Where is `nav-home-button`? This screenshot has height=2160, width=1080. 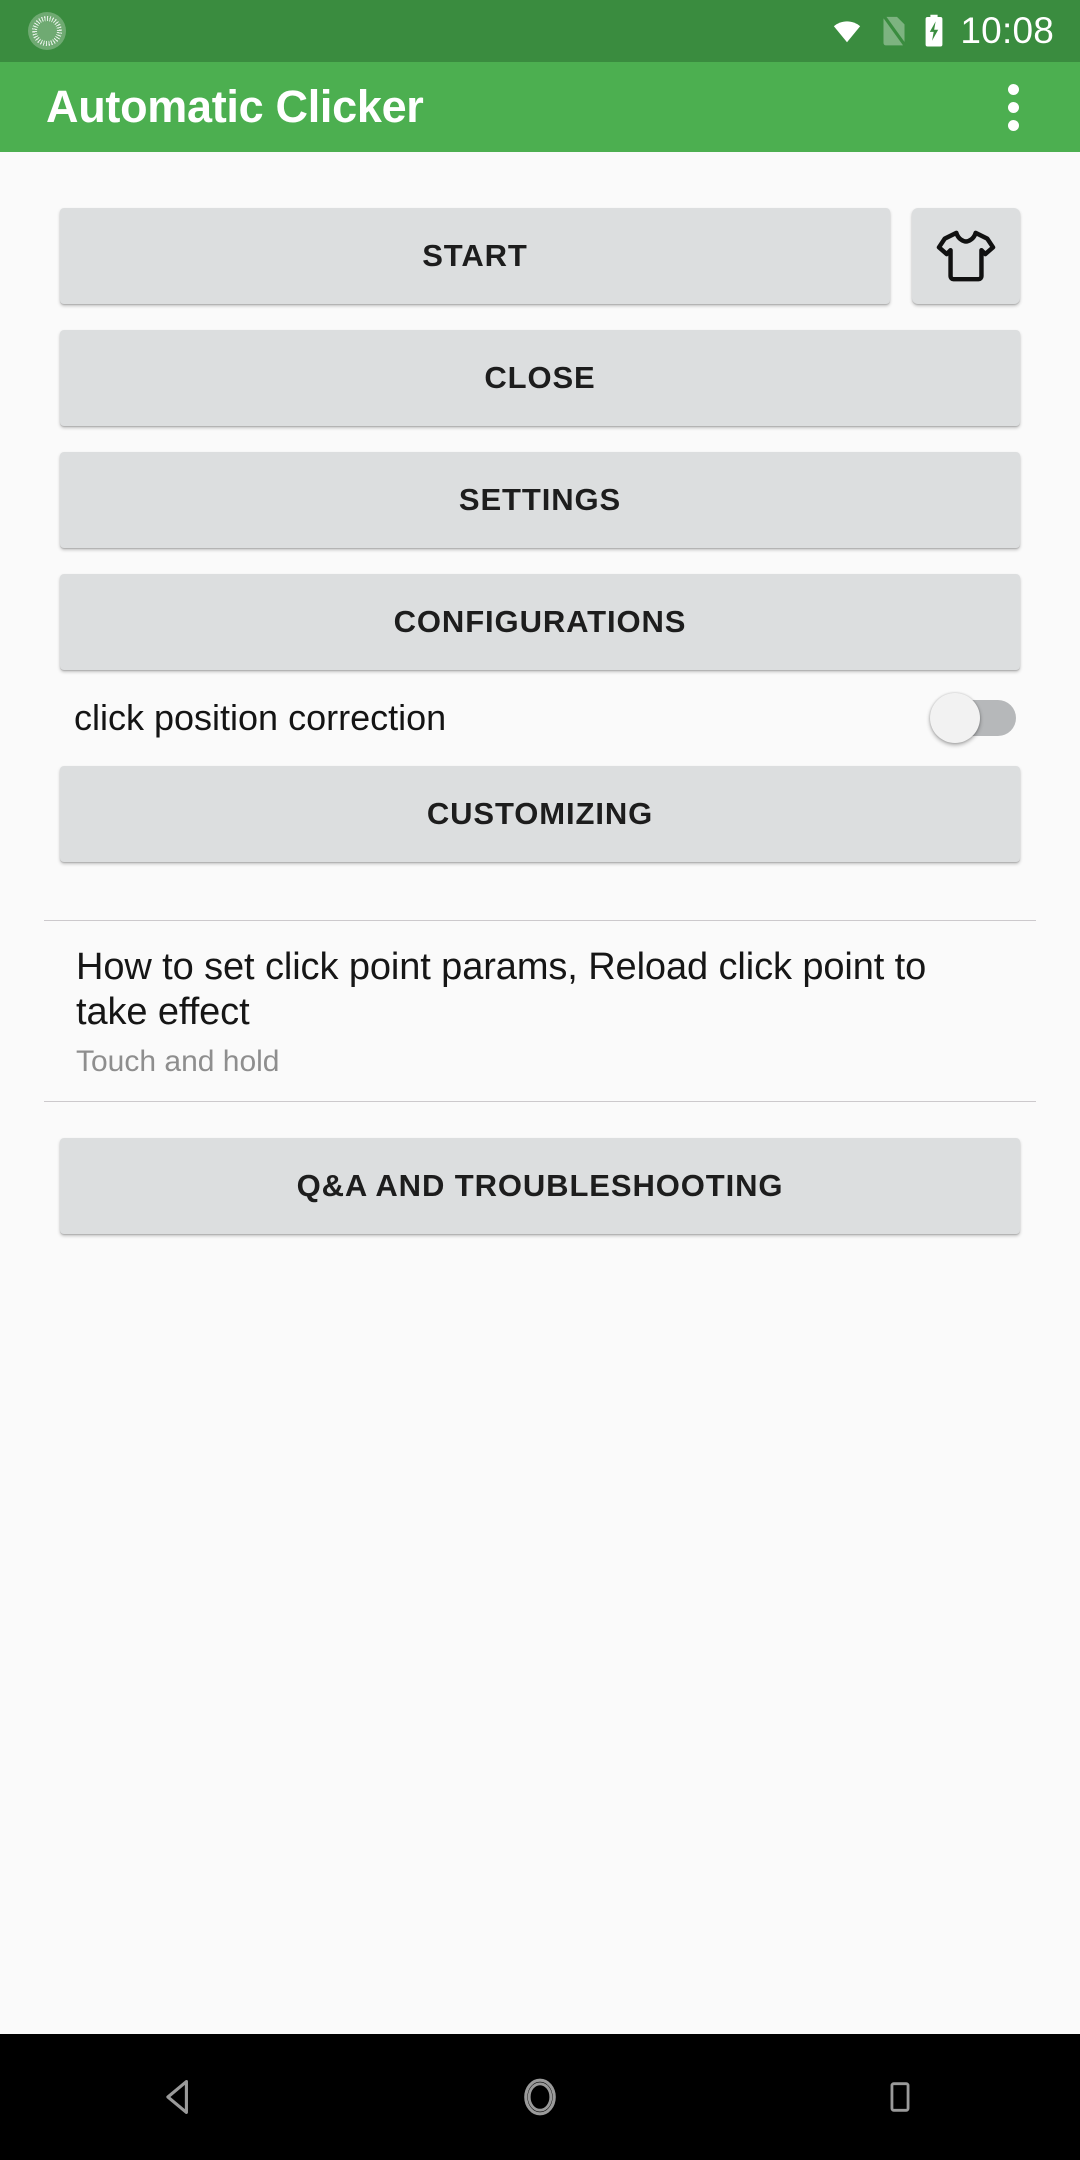 nav-home-button is located at coordinates (540, 2097).